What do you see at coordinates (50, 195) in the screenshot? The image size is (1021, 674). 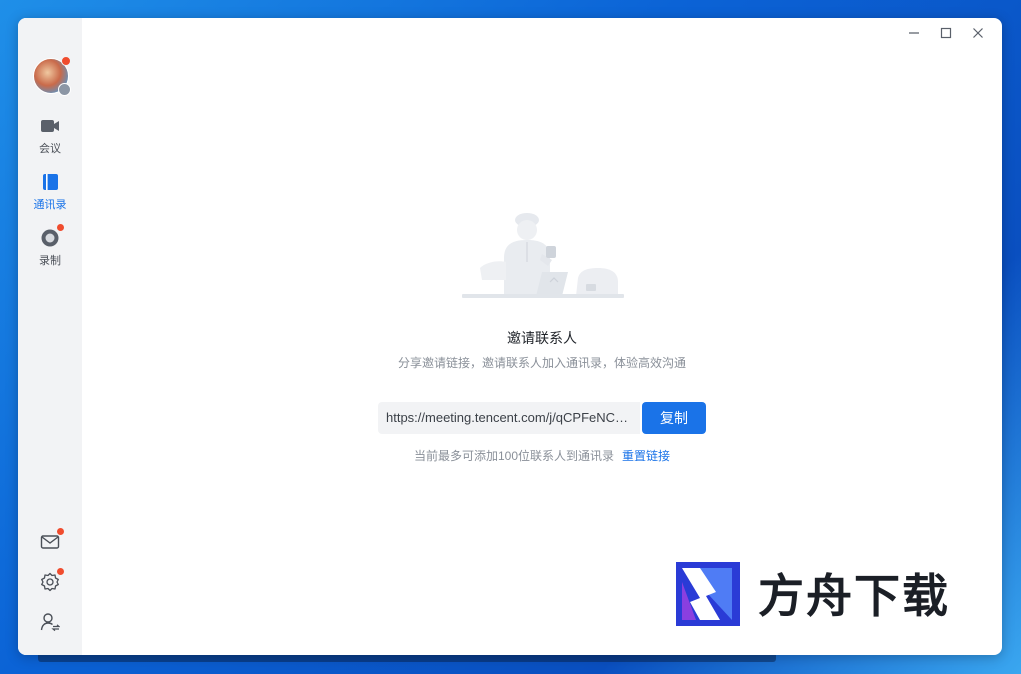 I see `sidebar-item-contacts: 通讯录` at bounding box center [50, 195].